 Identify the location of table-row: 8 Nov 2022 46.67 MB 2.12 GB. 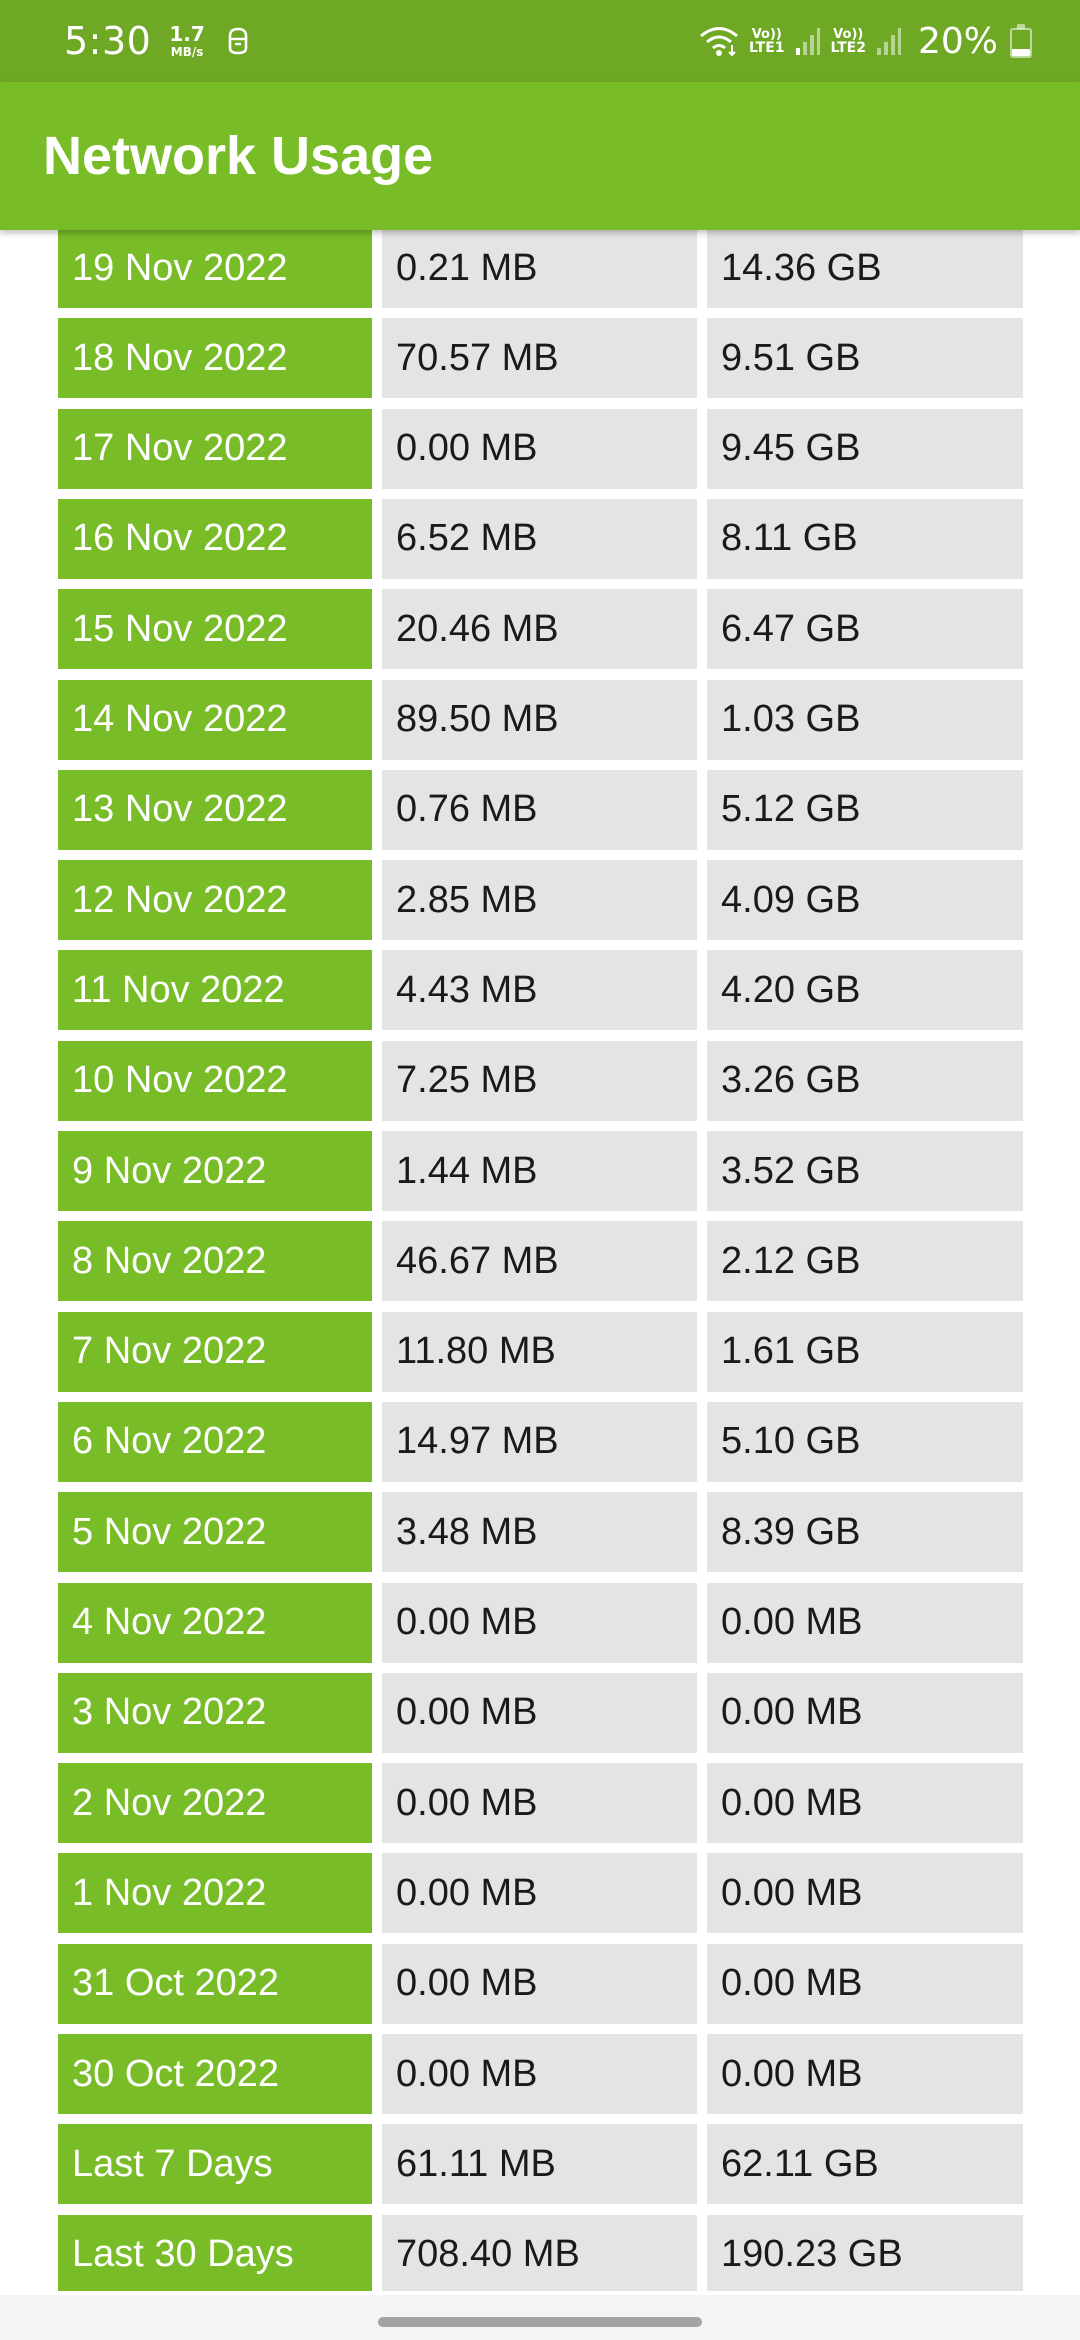
(540, 1261).